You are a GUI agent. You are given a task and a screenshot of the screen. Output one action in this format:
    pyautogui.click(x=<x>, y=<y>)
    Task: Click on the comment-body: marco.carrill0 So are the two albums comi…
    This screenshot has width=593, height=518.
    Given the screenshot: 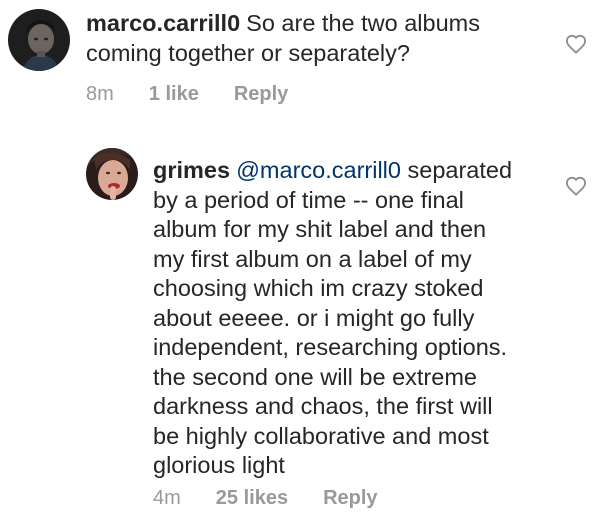 What is the action you would take?
    pyautogui.click(x=321, y=38)
    